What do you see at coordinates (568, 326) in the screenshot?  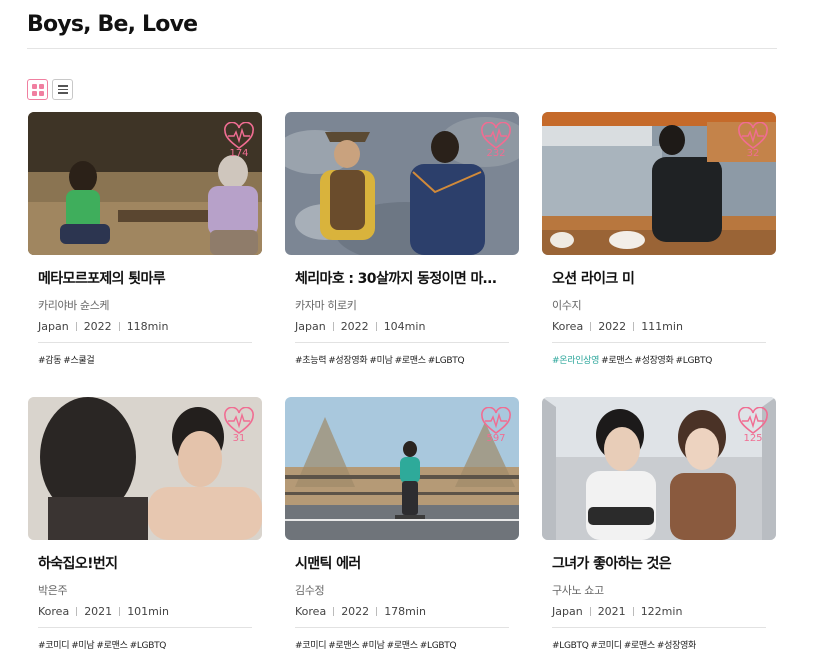 I see `movie-country: Korea` at bounding box center [568, 326].